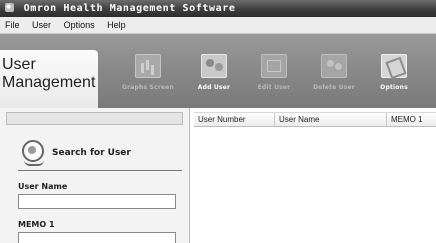  I want to click on options-icon, so click(394, 66).